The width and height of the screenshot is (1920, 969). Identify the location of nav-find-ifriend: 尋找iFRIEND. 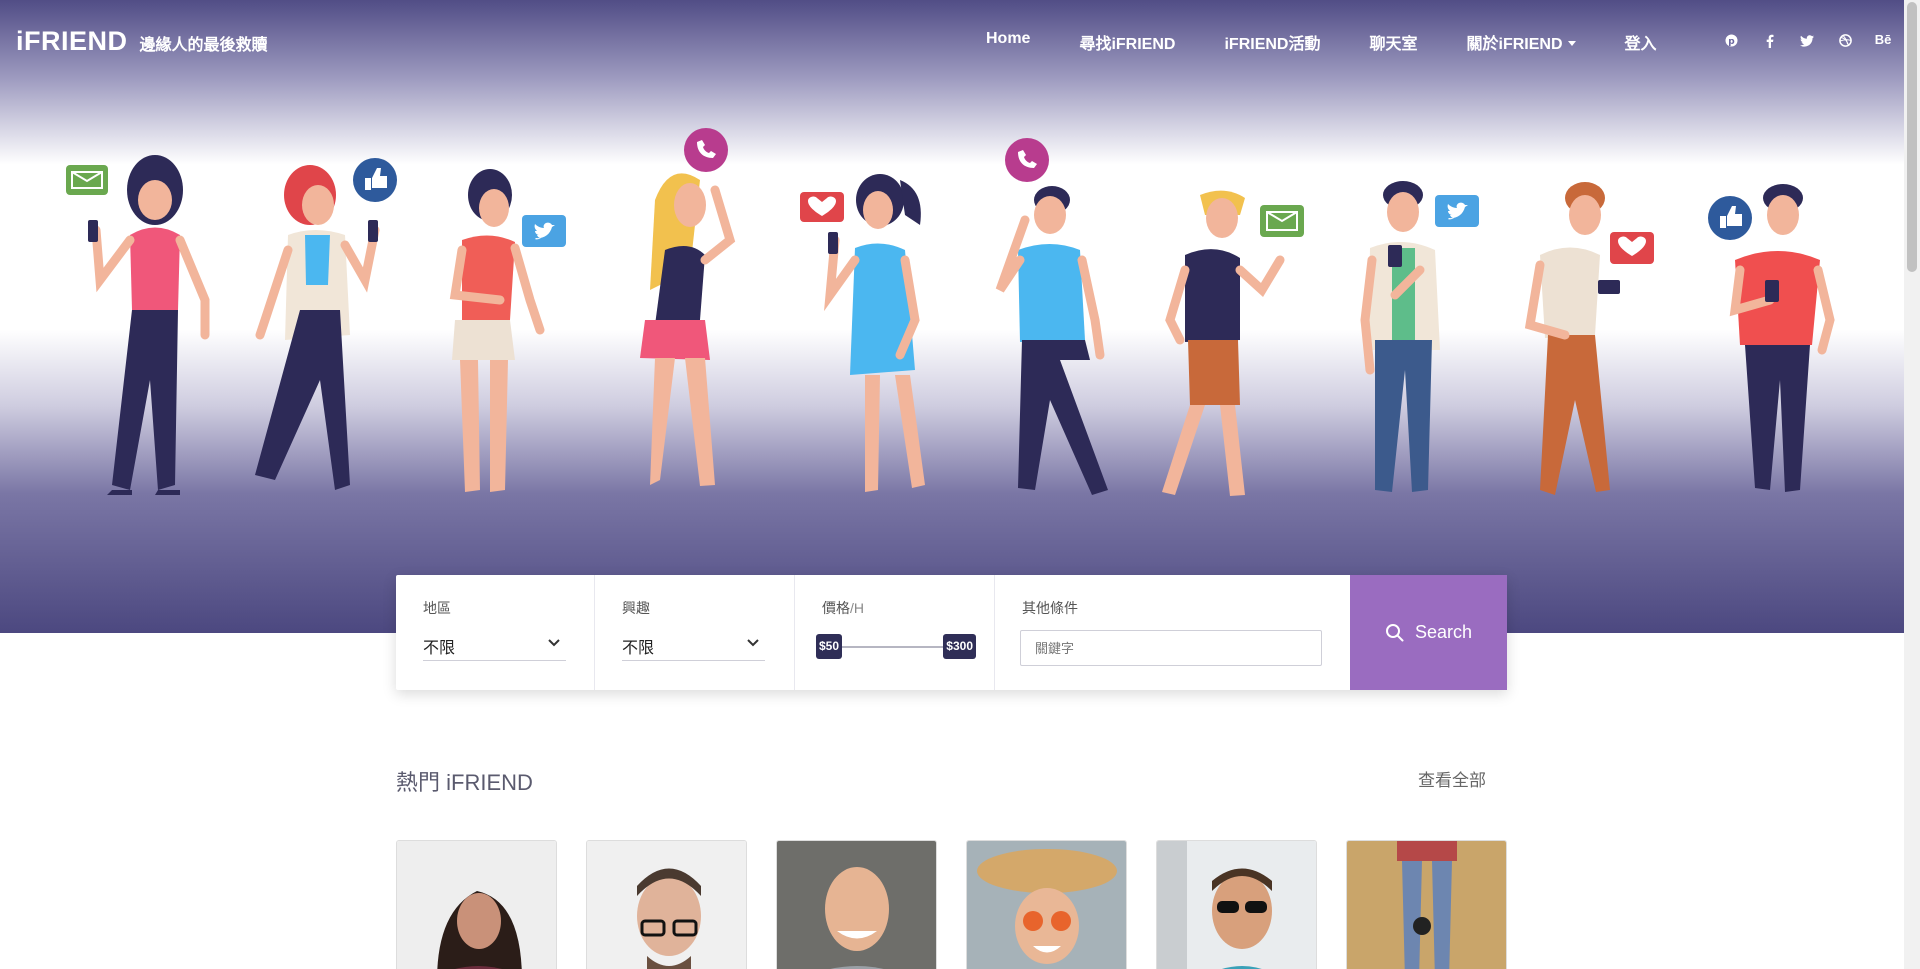
(1127, 42).